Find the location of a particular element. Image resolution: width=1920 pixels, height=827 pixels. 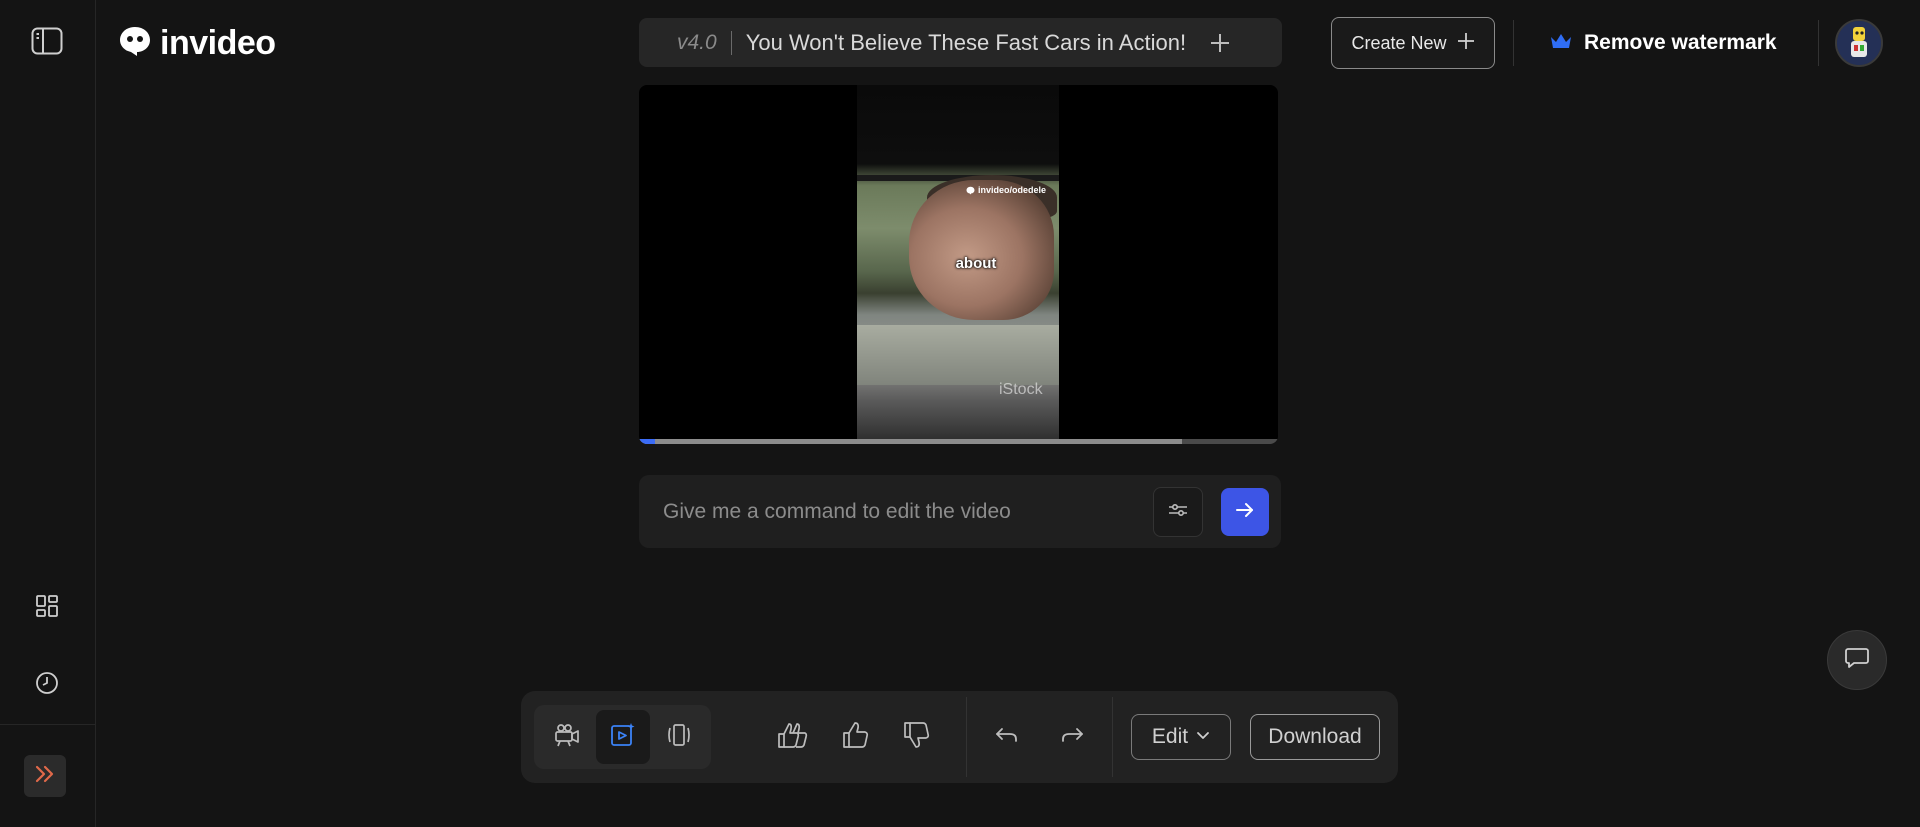

logo-text: invideo is located at coordinates (218, 42).